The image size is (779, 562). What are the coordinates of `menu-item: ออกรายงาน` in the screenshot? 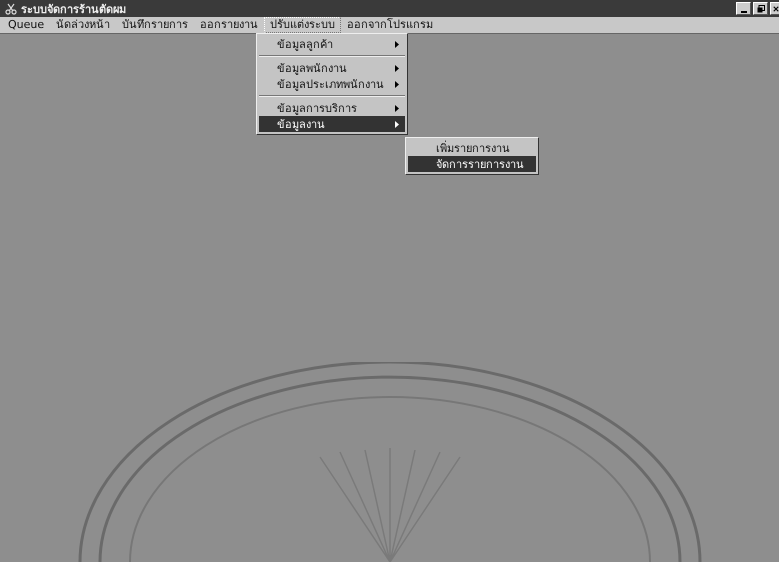 It's located at (229, 25).